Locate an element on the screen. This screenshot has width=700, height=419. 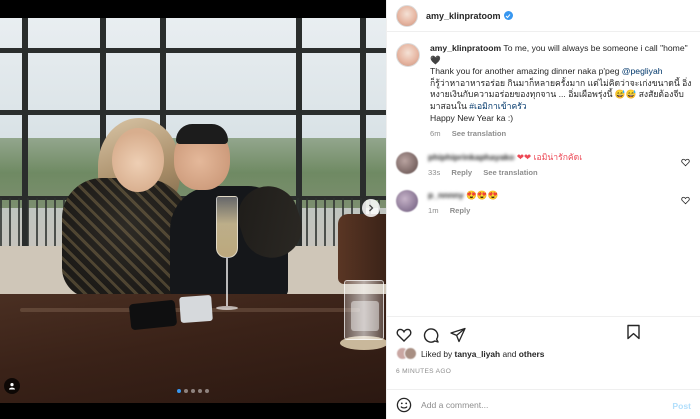
author-username: amy_klinpratoom is located at coordinates (463, 16).